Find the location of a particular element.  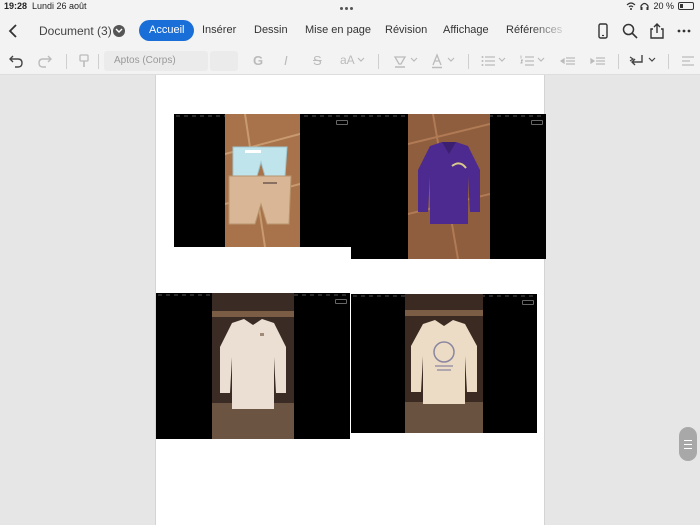

highlight-icon is located at coordinates (400, 61).